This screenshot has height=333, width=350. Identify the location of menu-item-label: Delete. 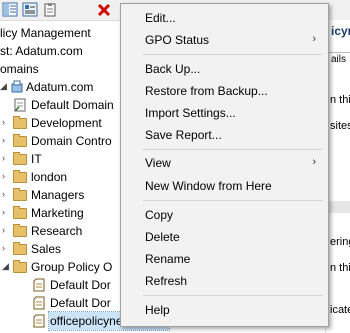
(162, 237).